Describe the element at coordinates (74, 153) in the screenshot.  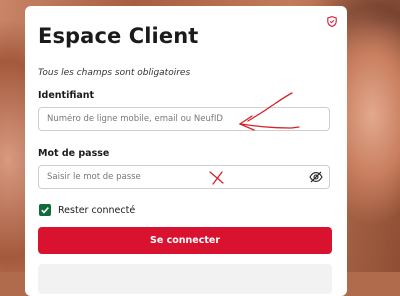
I see `password-label: Mot de passe` at that location.